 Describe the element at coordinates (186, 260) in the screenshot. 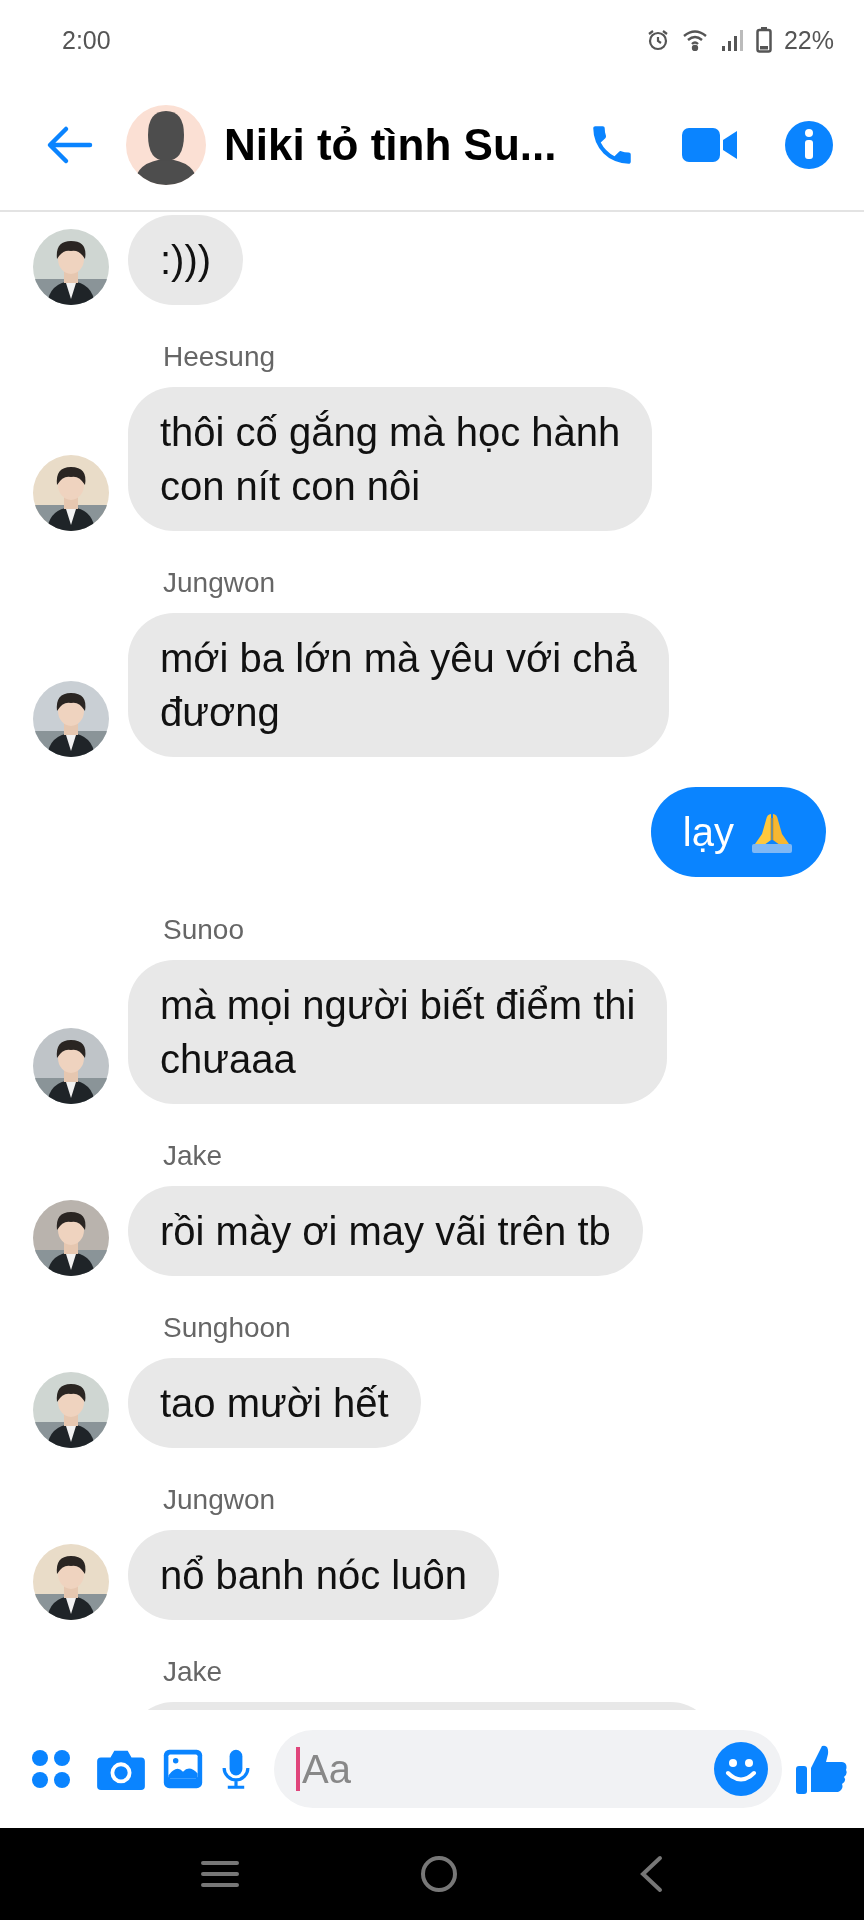

I see `message-bubble: :)))` at that location.